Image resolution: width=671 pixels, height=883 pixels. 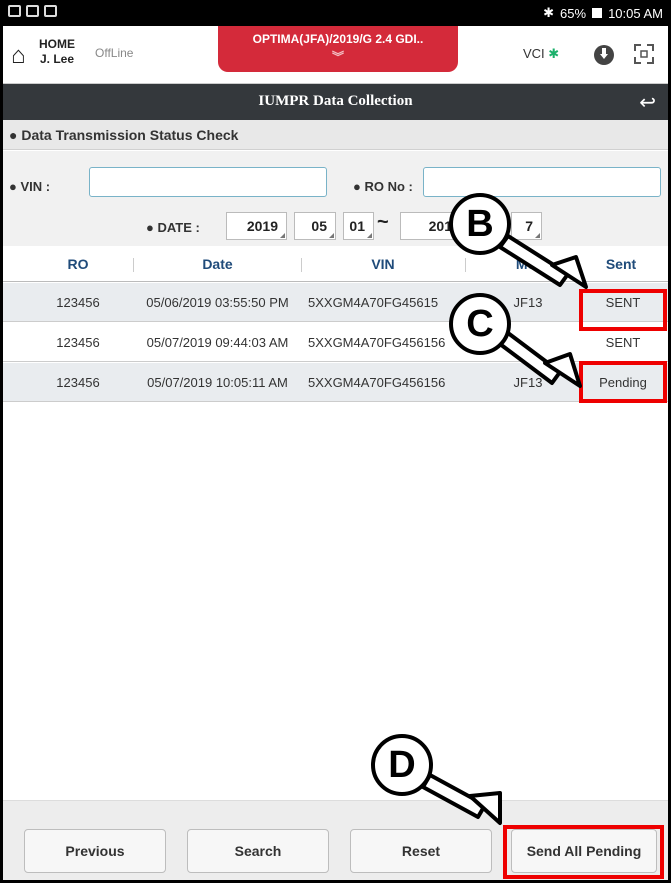 What do you see at coordinates (526, 226) in the screenshot?
I see `date-to-day: 7` at bounding box center [526, 226].